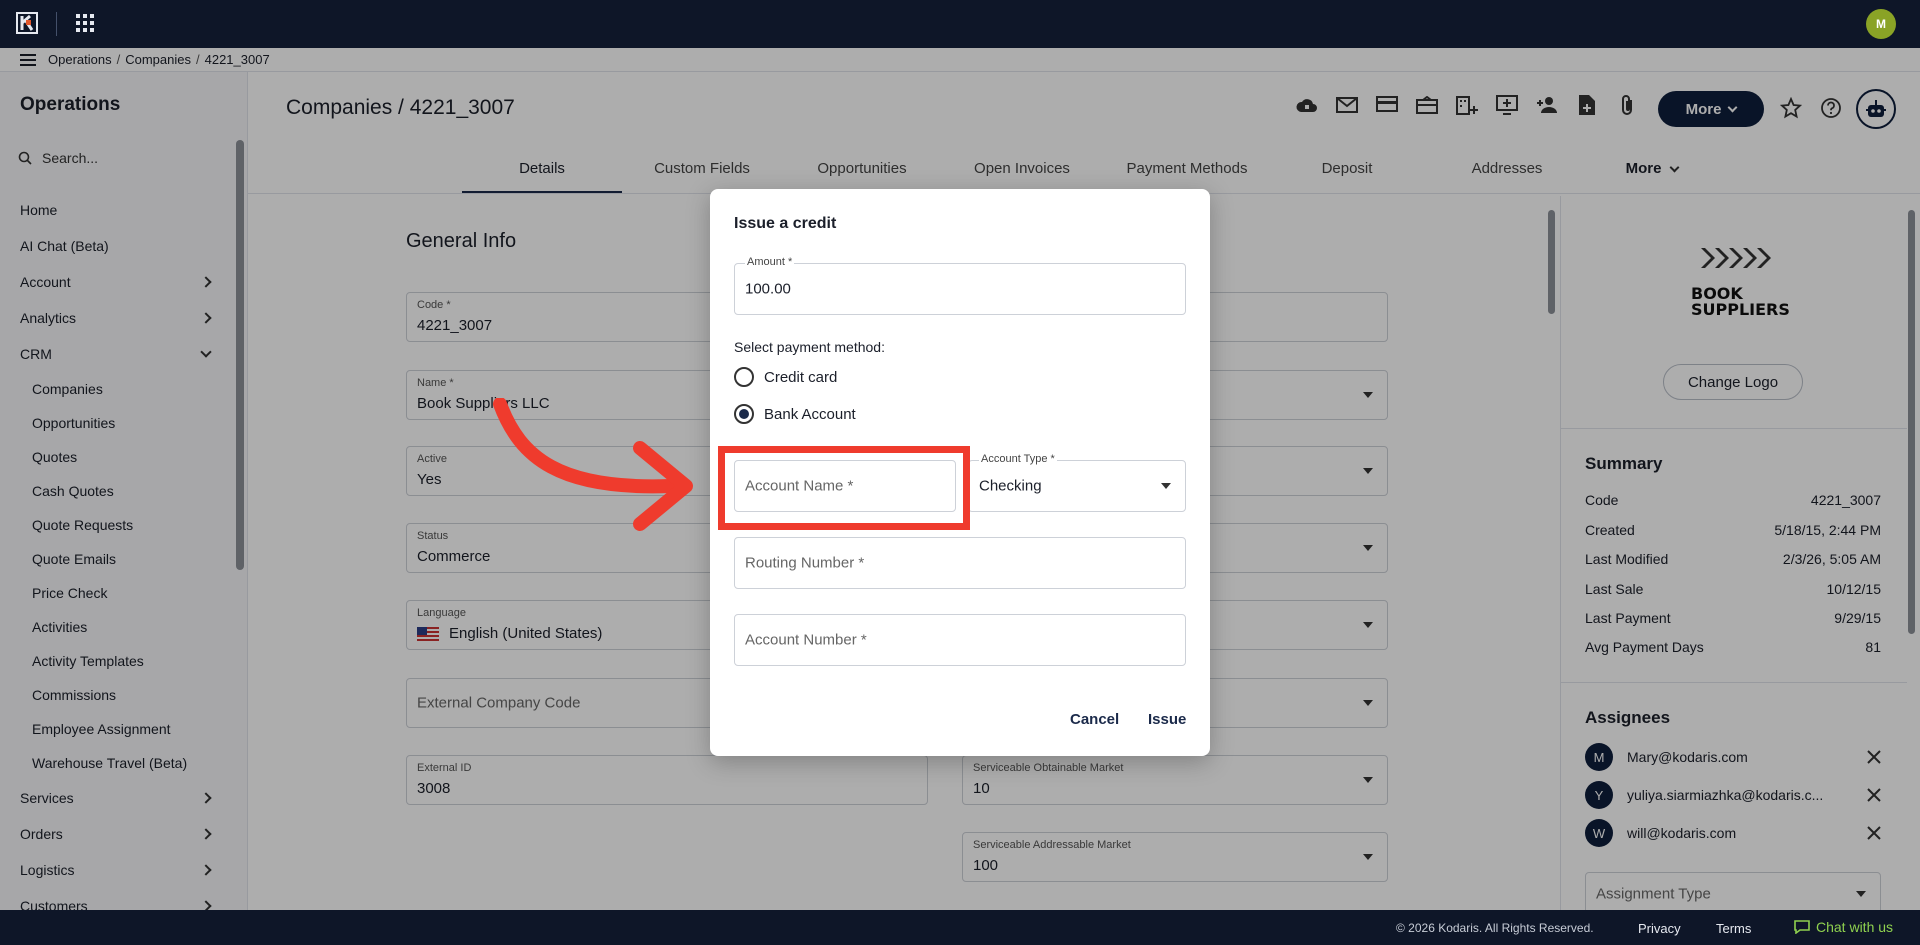 This screenshot has width=1920, height=945. I want to click on radio-credit-card: Credit card, so click(785, 377).